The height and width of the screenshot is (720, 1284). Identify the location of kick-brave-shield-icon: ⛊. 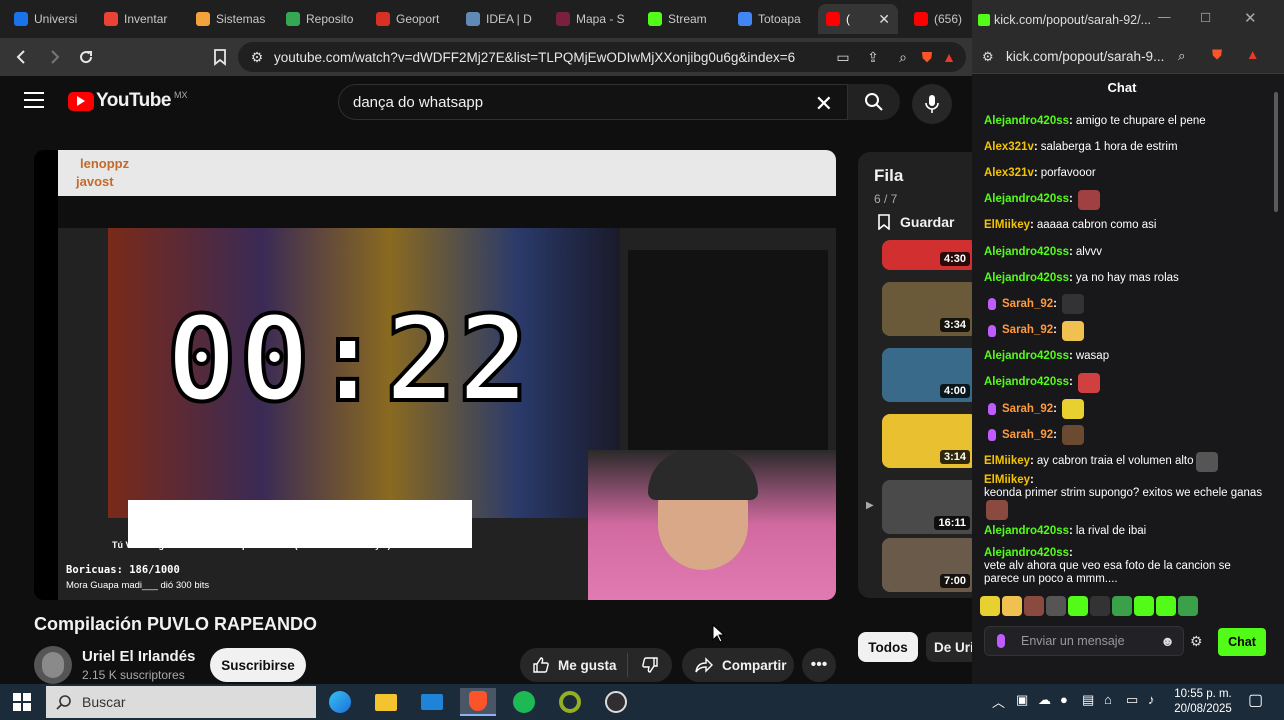
(1217, 55).